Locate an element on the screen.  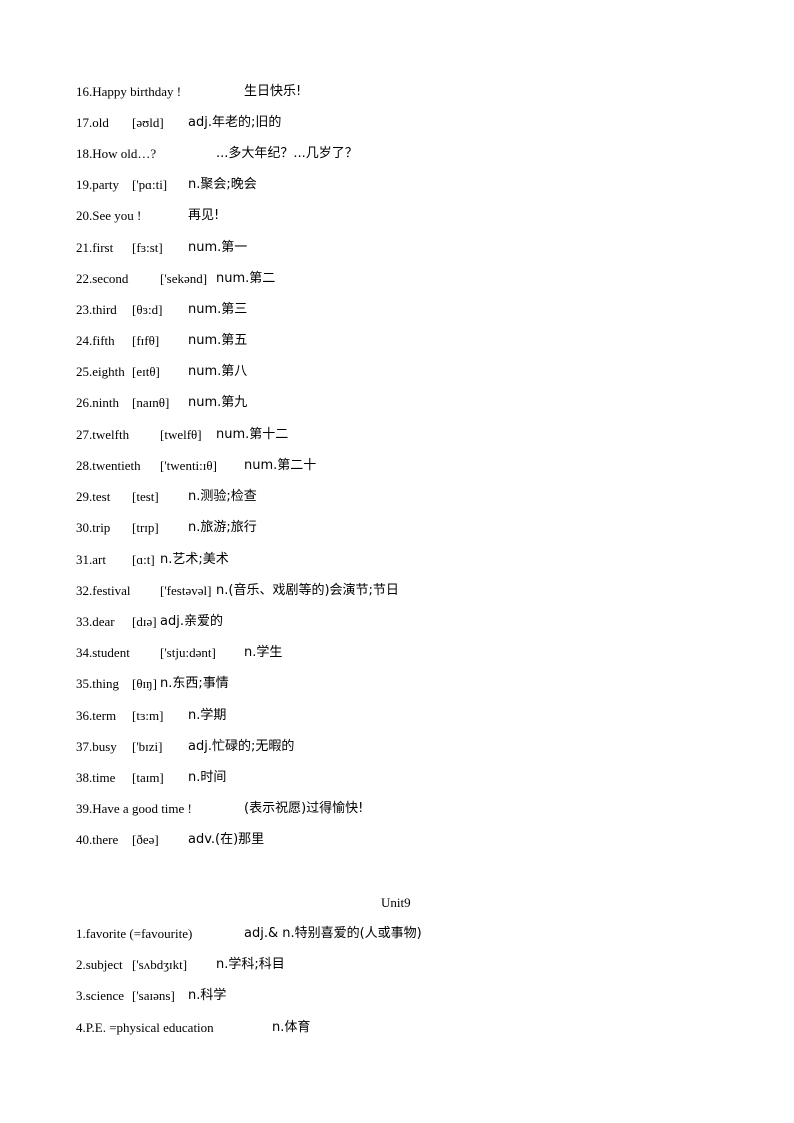
vocab-word: 40.there is located at coordinates (97, 839).